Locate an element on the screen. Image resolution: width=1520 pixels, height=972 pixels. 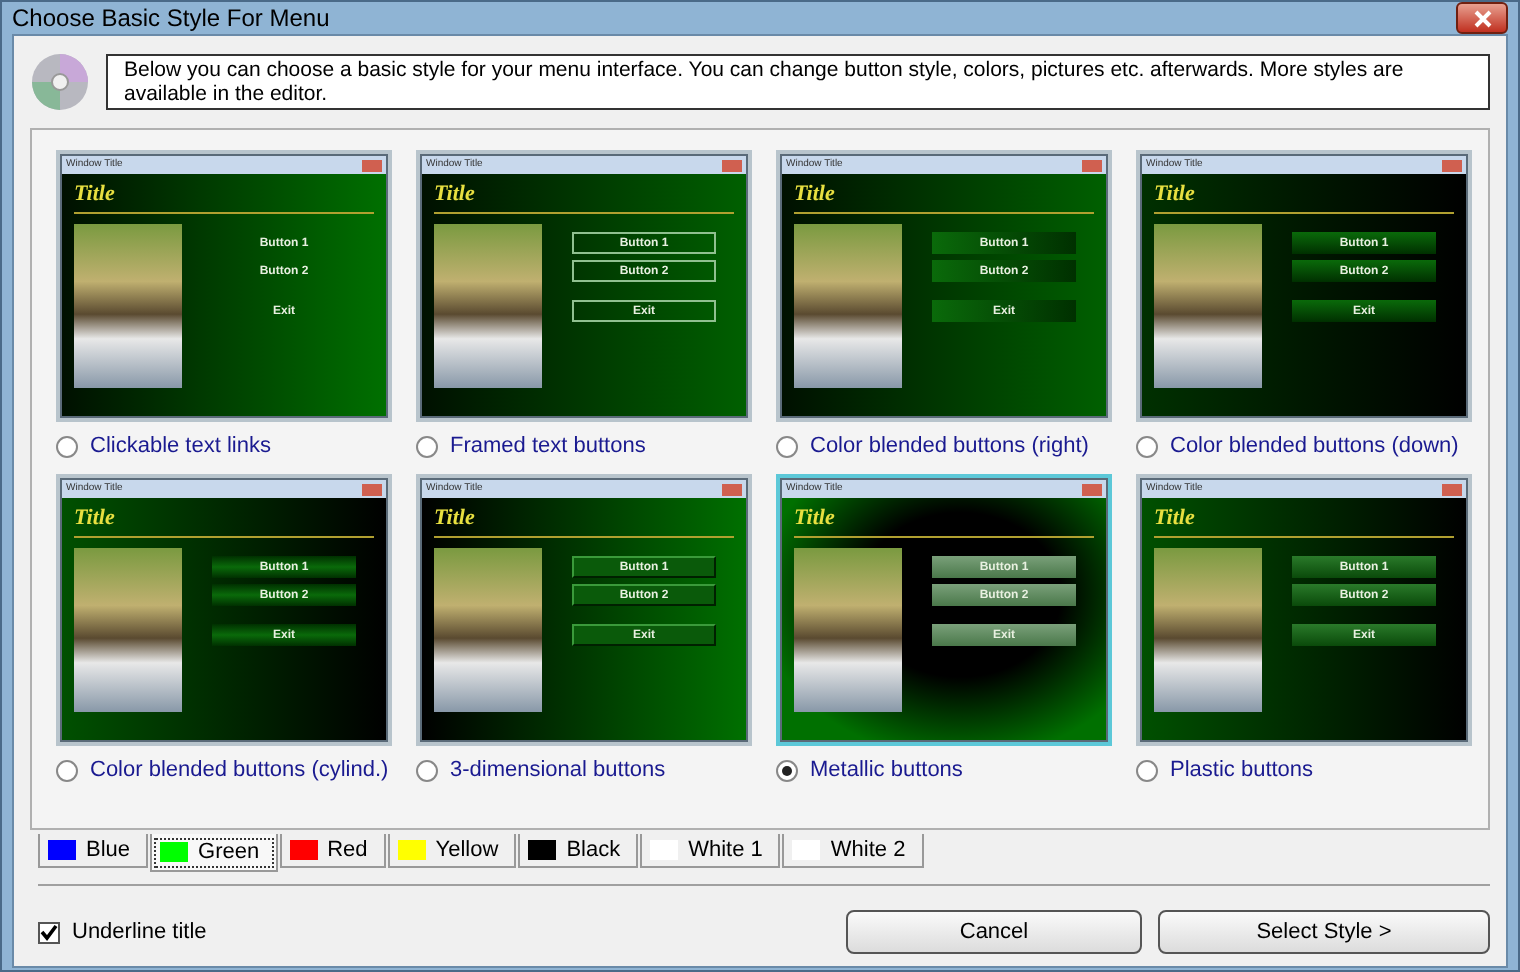
style-label: 3-dimensional buttons is located at coordinates (558, 770).